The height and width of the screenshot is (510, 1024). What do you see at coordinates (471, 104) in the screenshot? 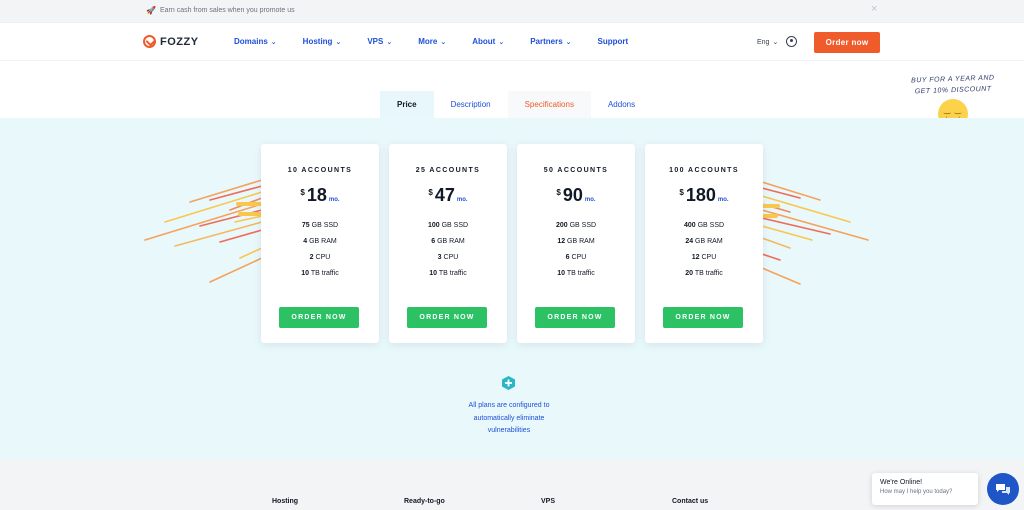
I see `tab-description: Description` at bounding box center [471, 104].